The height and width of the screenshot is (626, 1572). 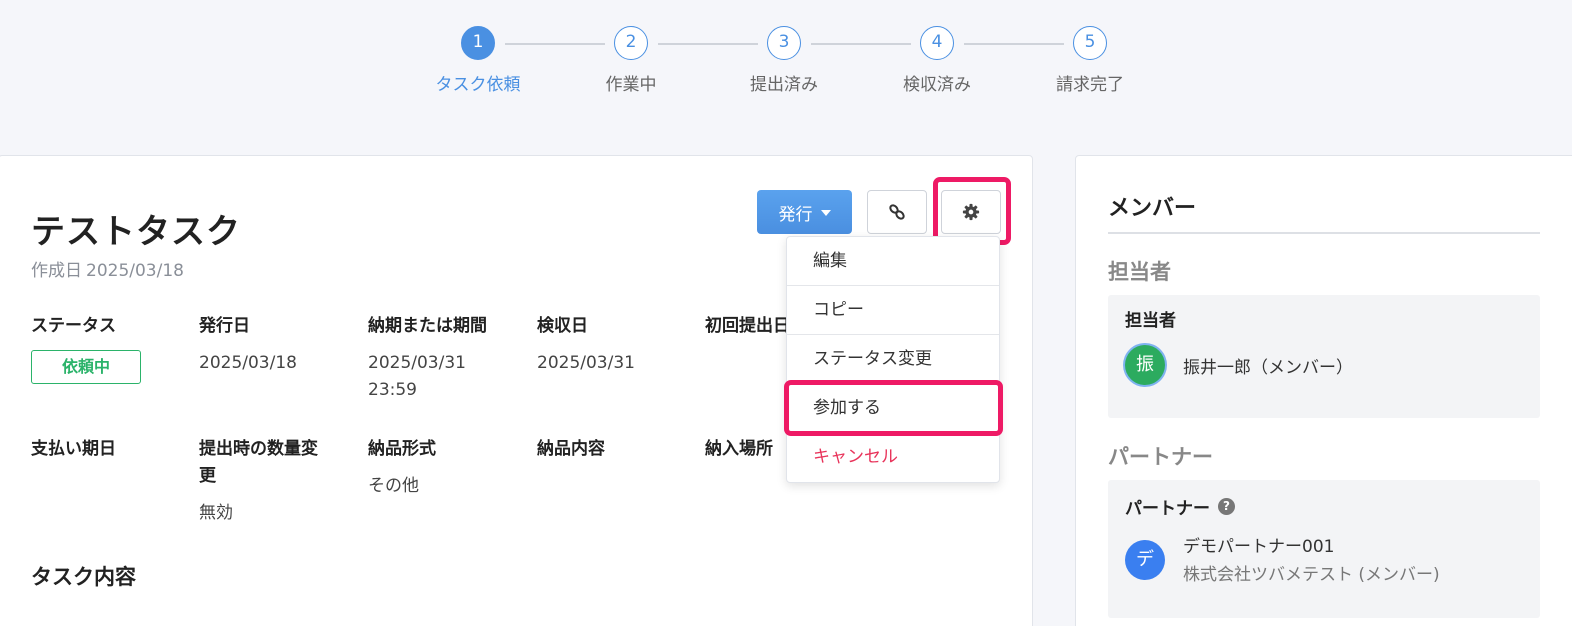 I want to click on progress-stepper: 1 タスク依頼 2 作業中 3 提出済み 4 検収済み 5 請求完了, so click(x=786, y=61).